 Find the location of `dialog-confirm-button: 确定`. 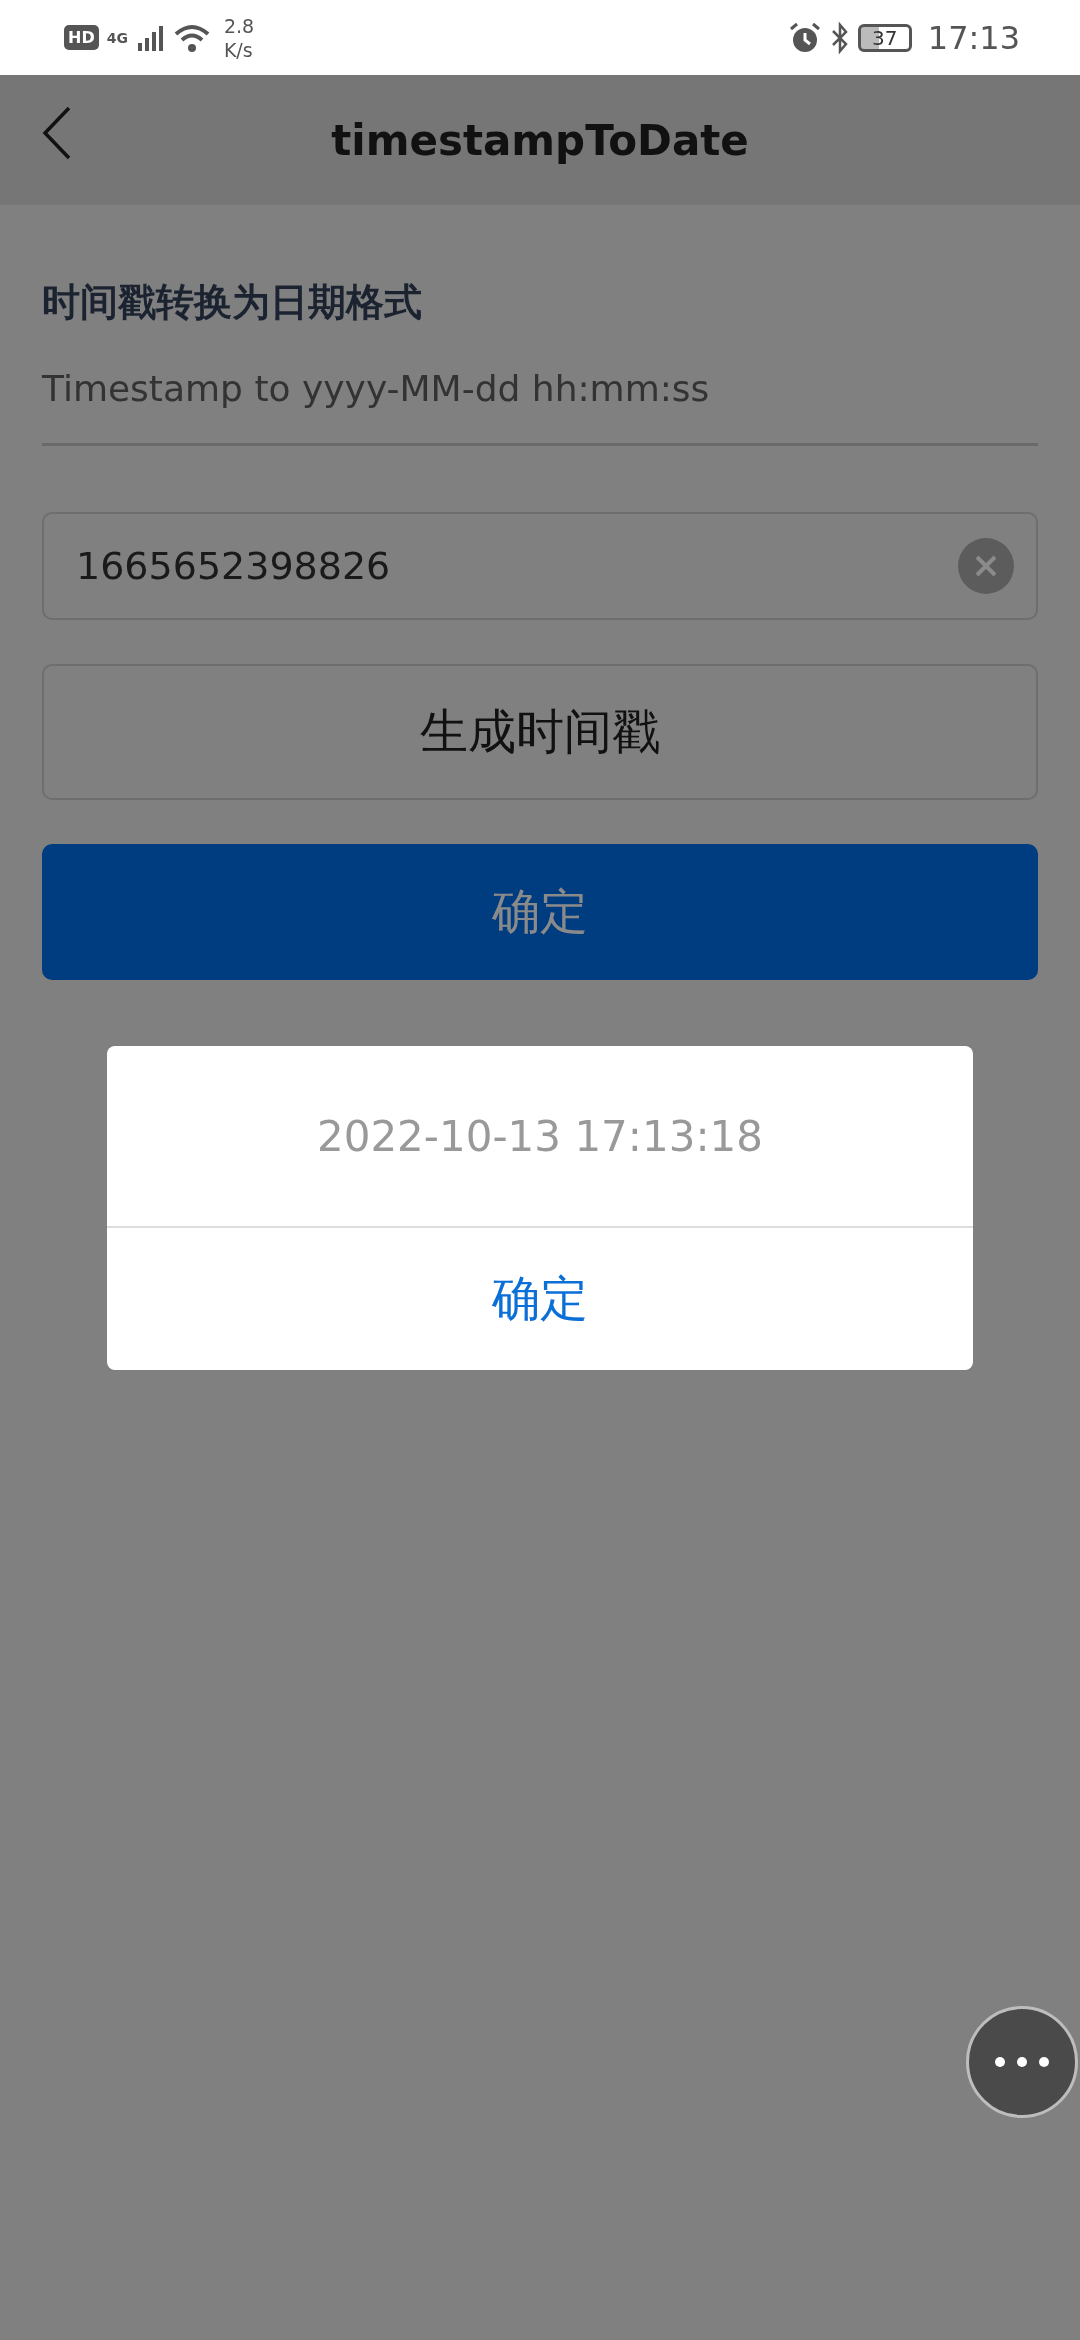

dialog-confirm-button: 确定 is located at coordinates (540, 1299).